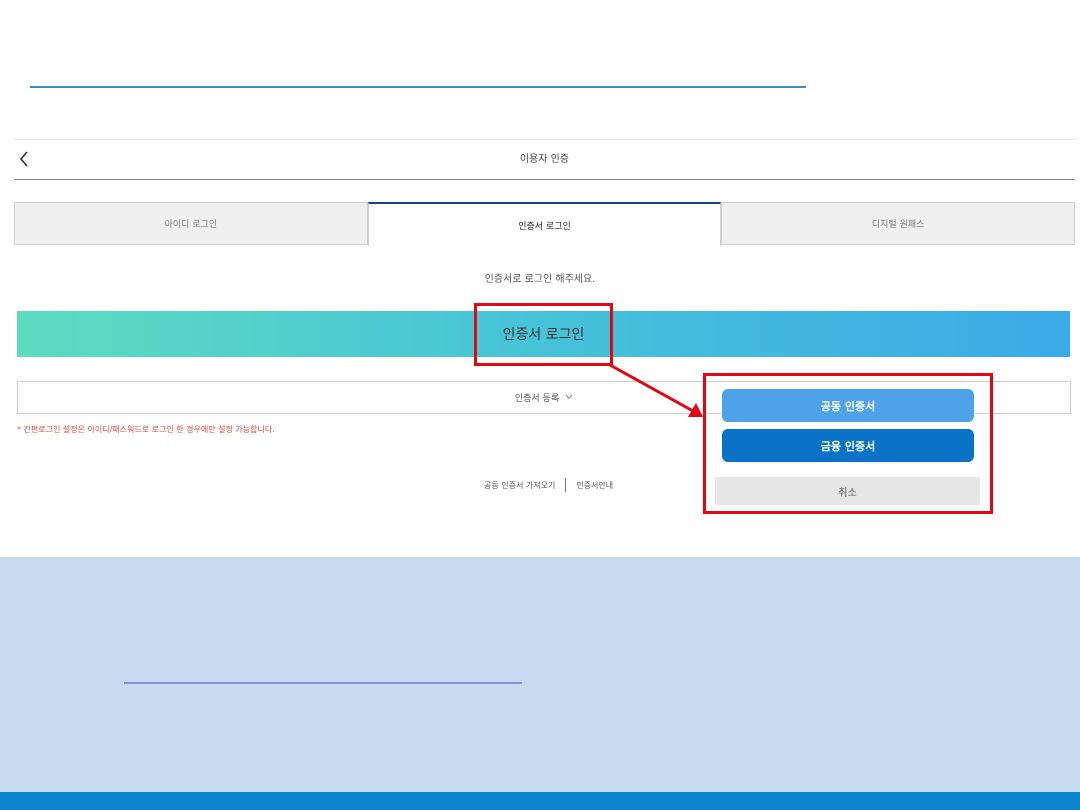  I want to click on chevron-down-icon, so click(569, 397).